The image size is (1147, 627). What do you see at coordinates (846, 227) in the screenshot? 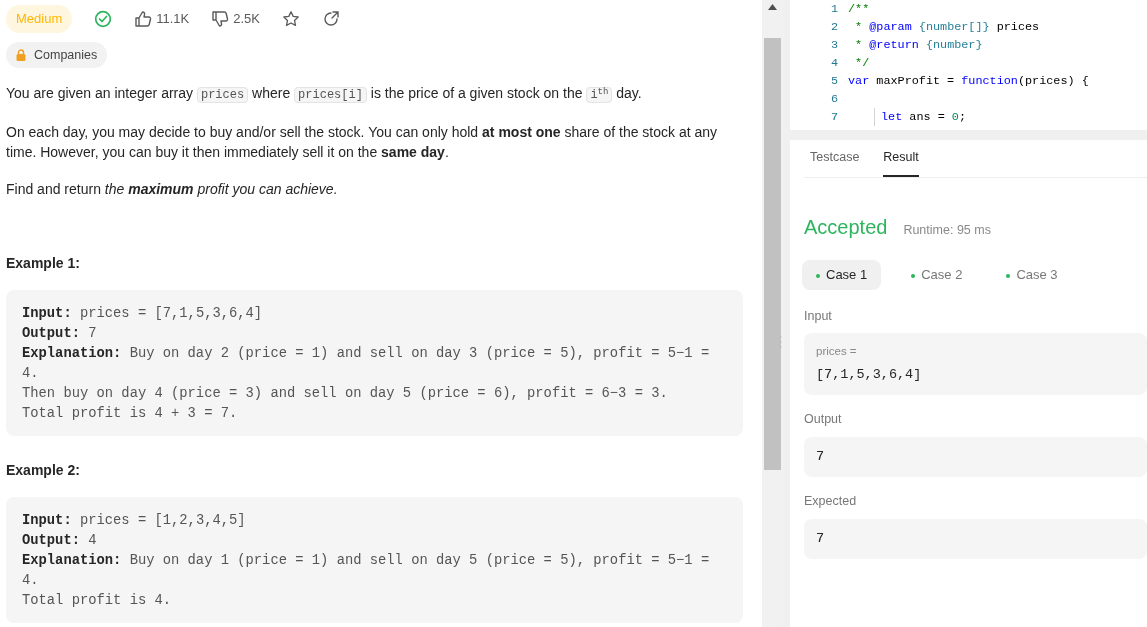
I see `result-status: Accepted` at bounding box center [846, 227].